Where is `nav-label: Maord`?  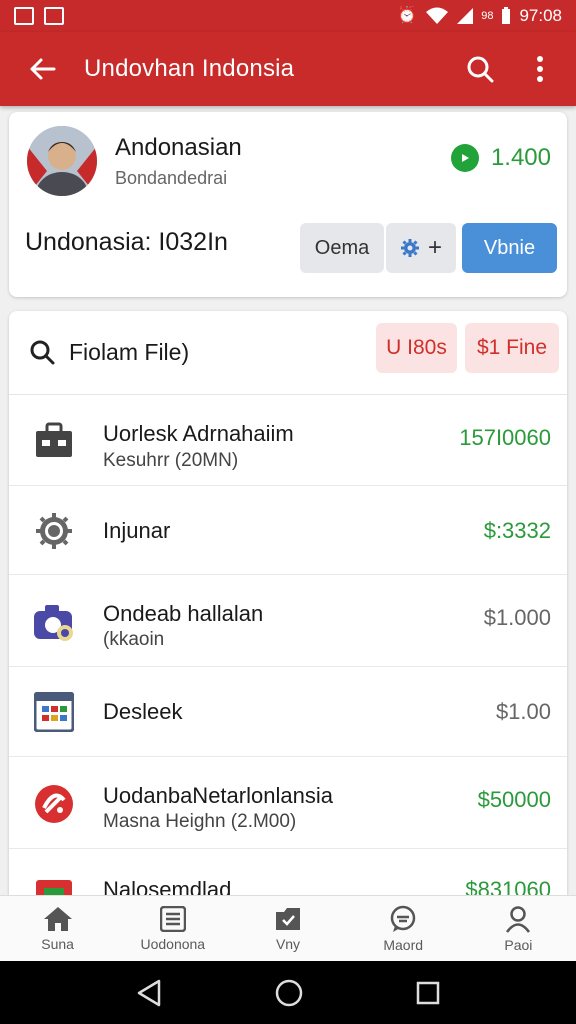
nav-label: Maord is located at coordinates (403, 944).